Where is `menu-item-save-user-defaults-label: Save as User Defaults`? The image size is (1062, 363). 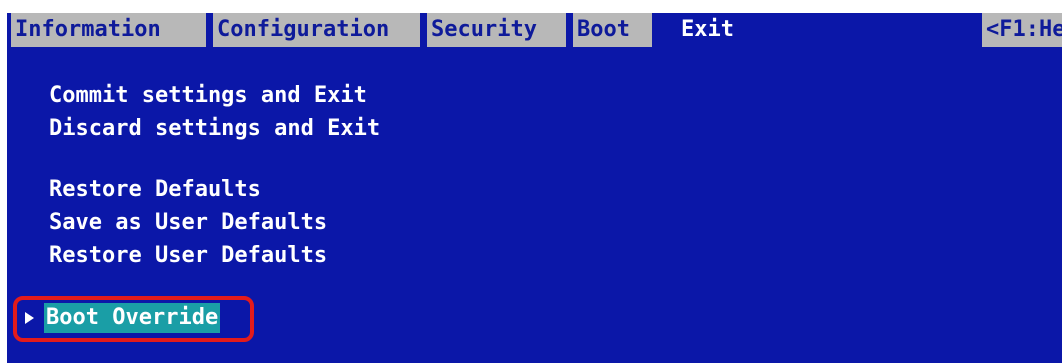 menu-item-save-user-defaults-label: Save as User Defaults is located at coordinates (188, 222).